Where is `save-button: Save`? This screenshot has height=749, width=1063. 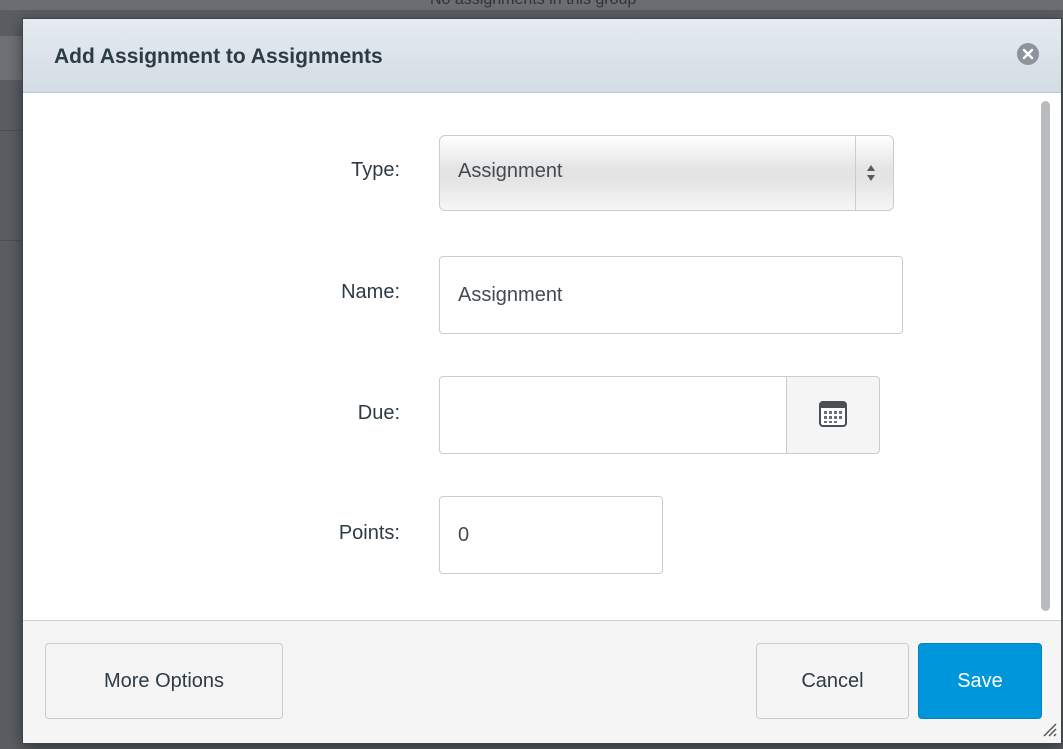
save-button: Save is located at coordinates (980, 681).